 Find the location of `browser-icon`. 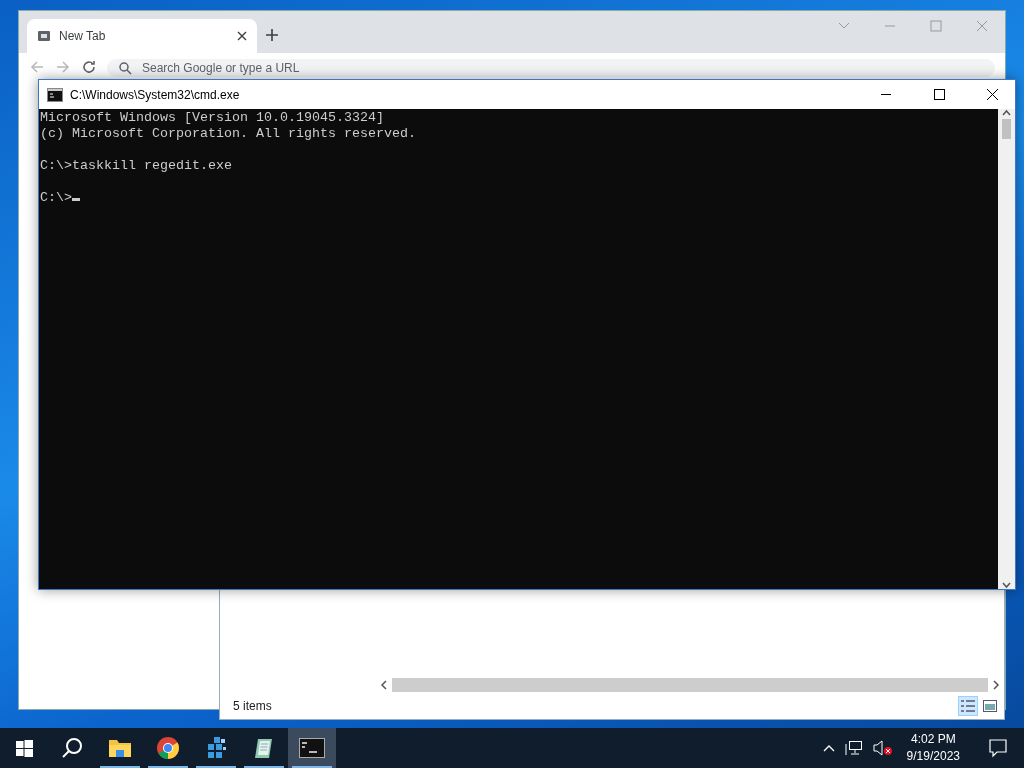

browser-icon is located at coordinates (168, 748).